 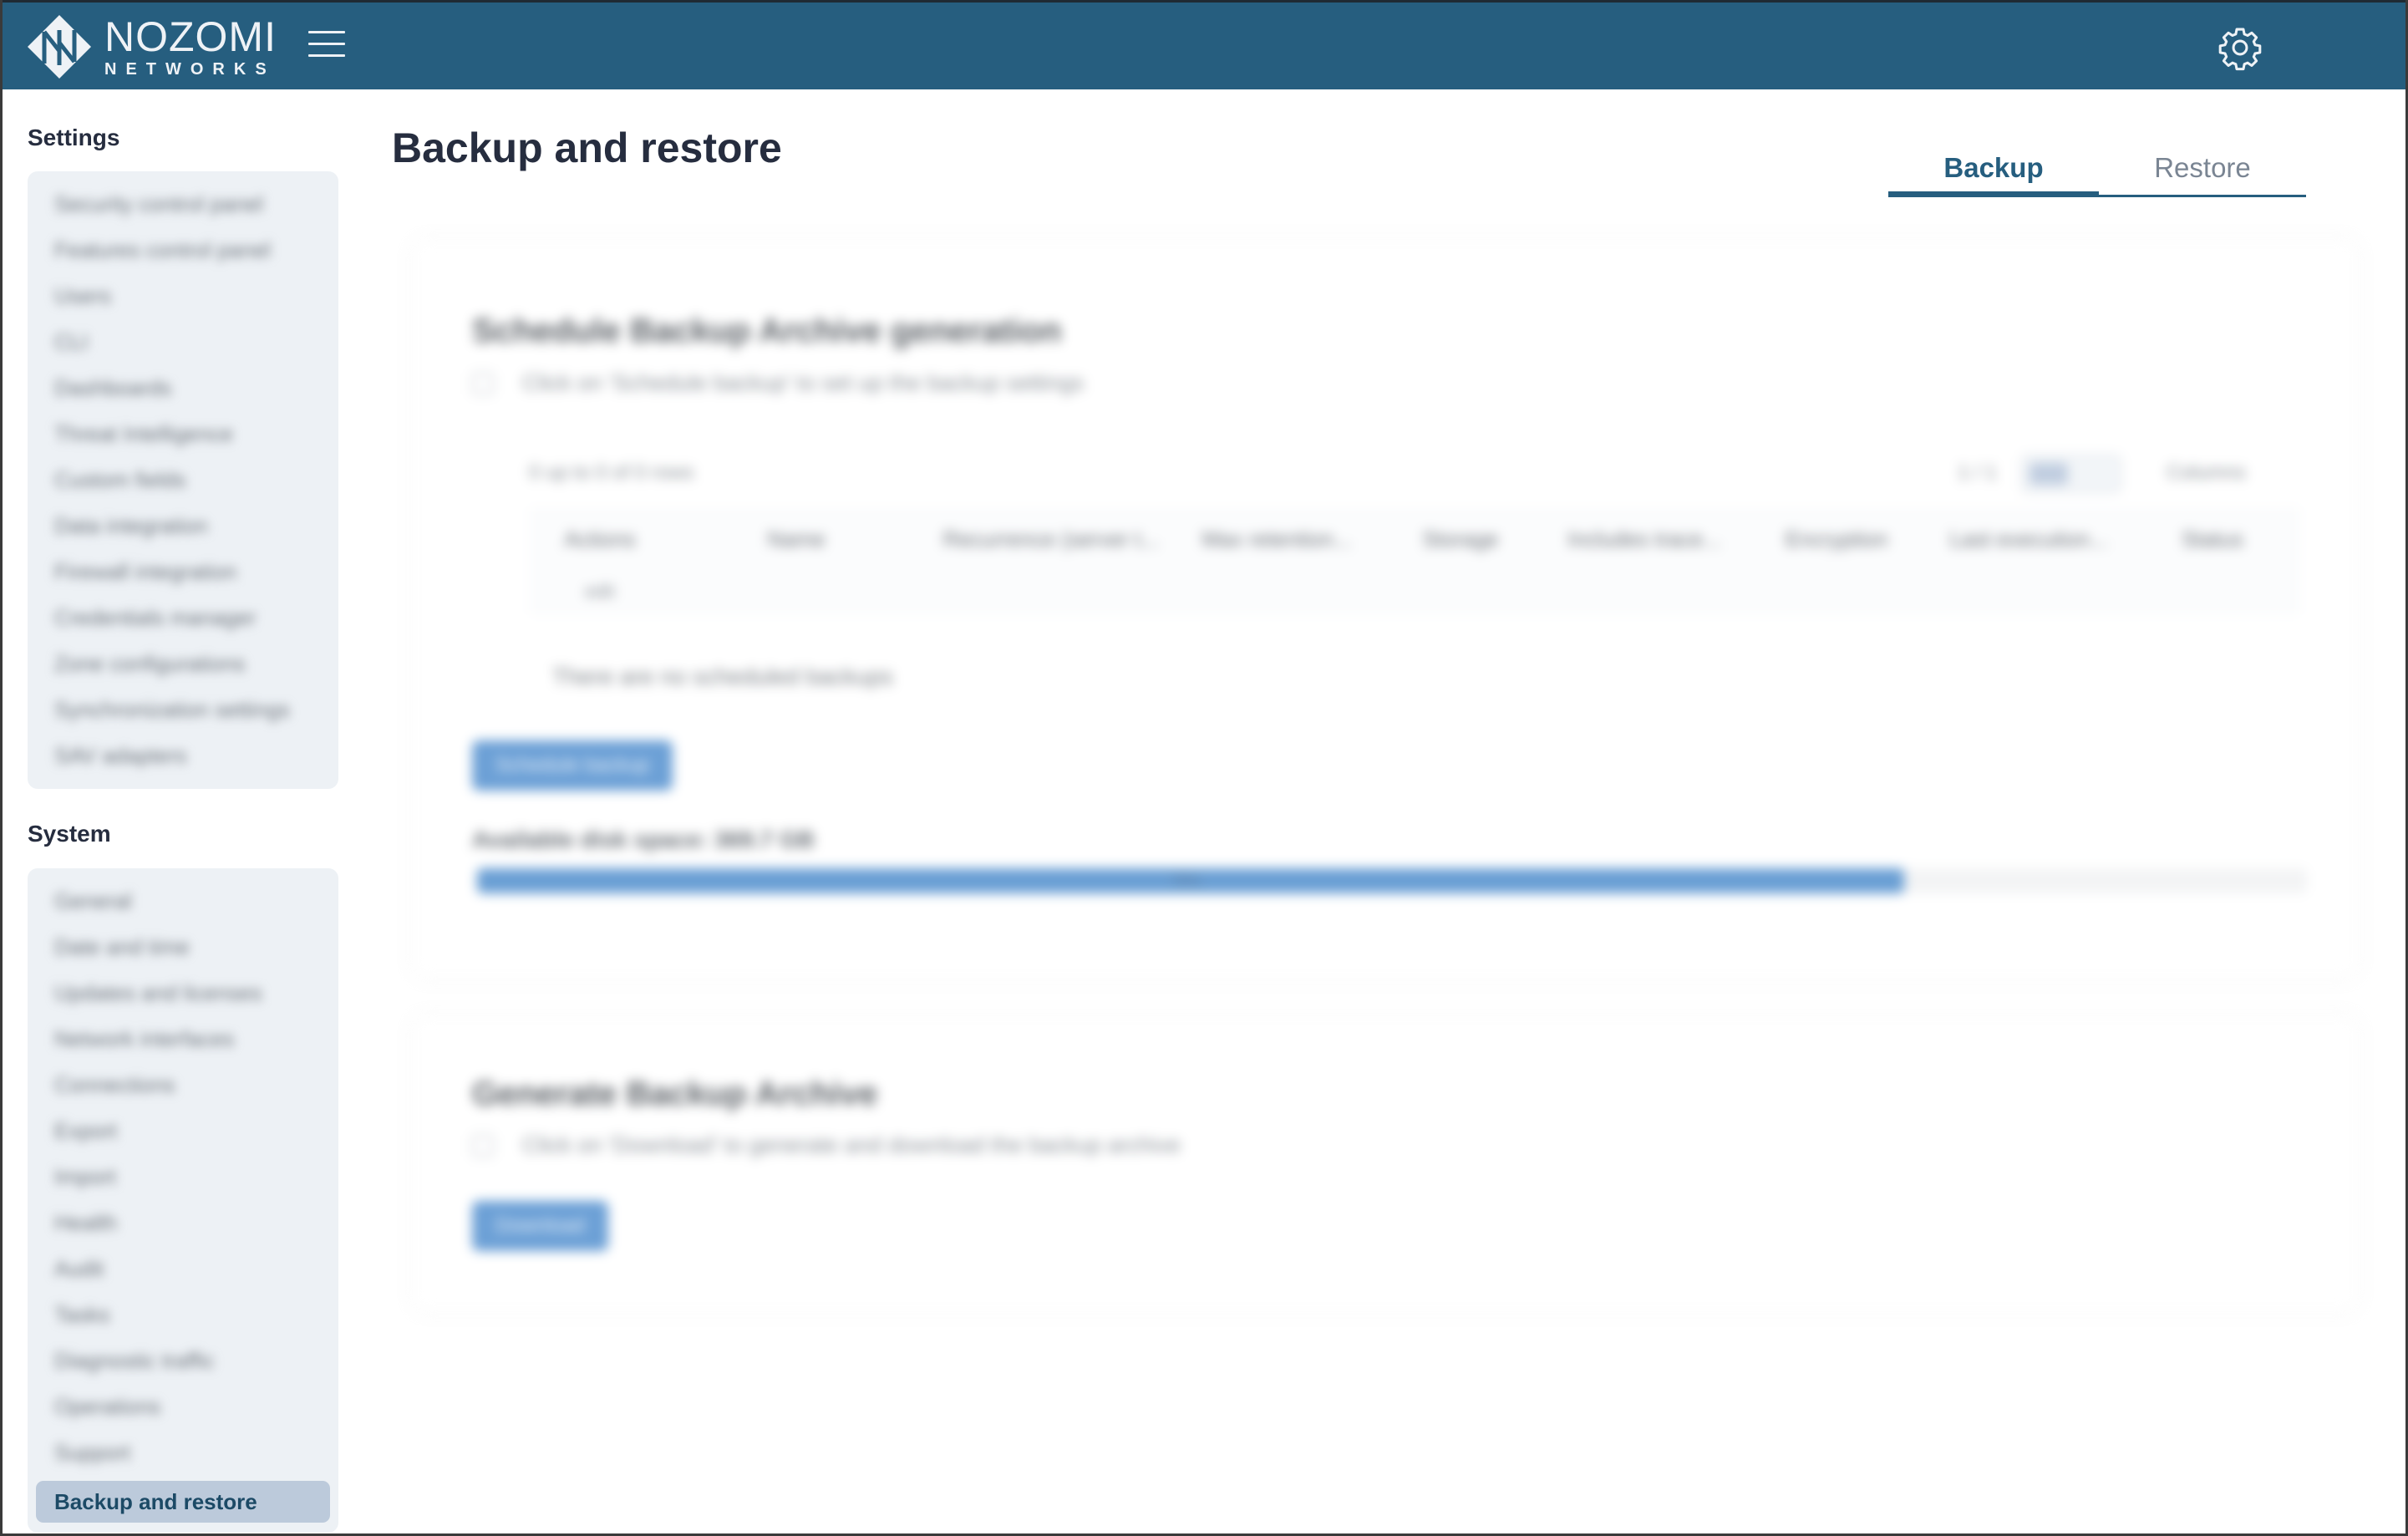 I want to click on sidebar-item-settings-6: Custom fields, so click(x=183, y=480).